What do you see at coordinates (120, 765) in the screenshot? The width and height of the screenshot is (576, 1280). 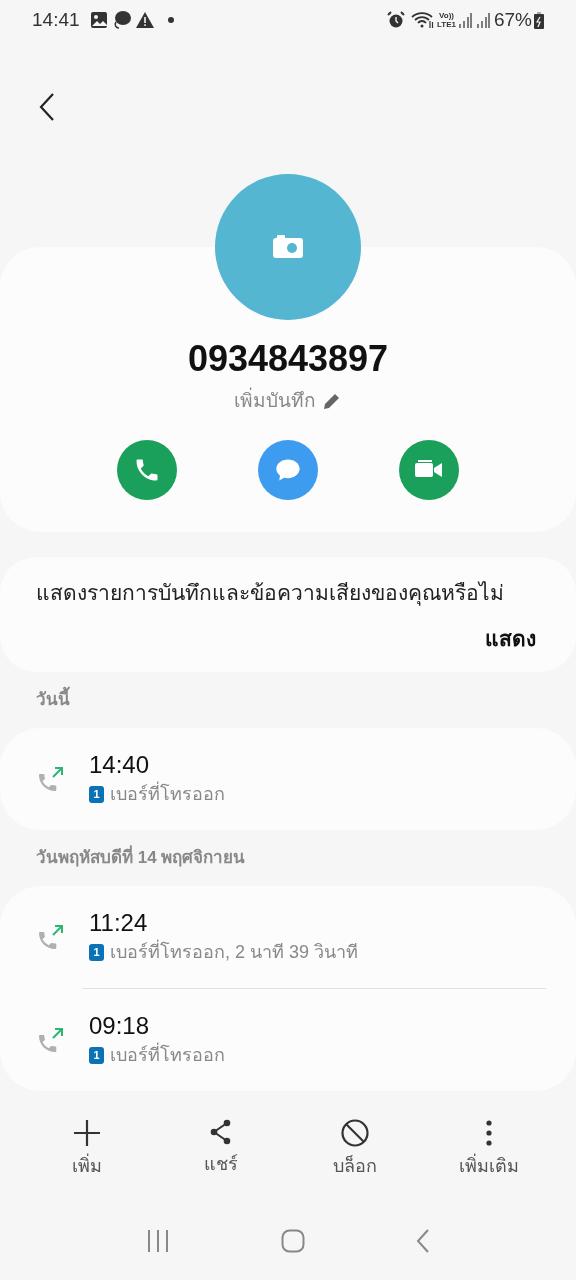 I see `call-time: 14:40` at bounding box center [120, 765].